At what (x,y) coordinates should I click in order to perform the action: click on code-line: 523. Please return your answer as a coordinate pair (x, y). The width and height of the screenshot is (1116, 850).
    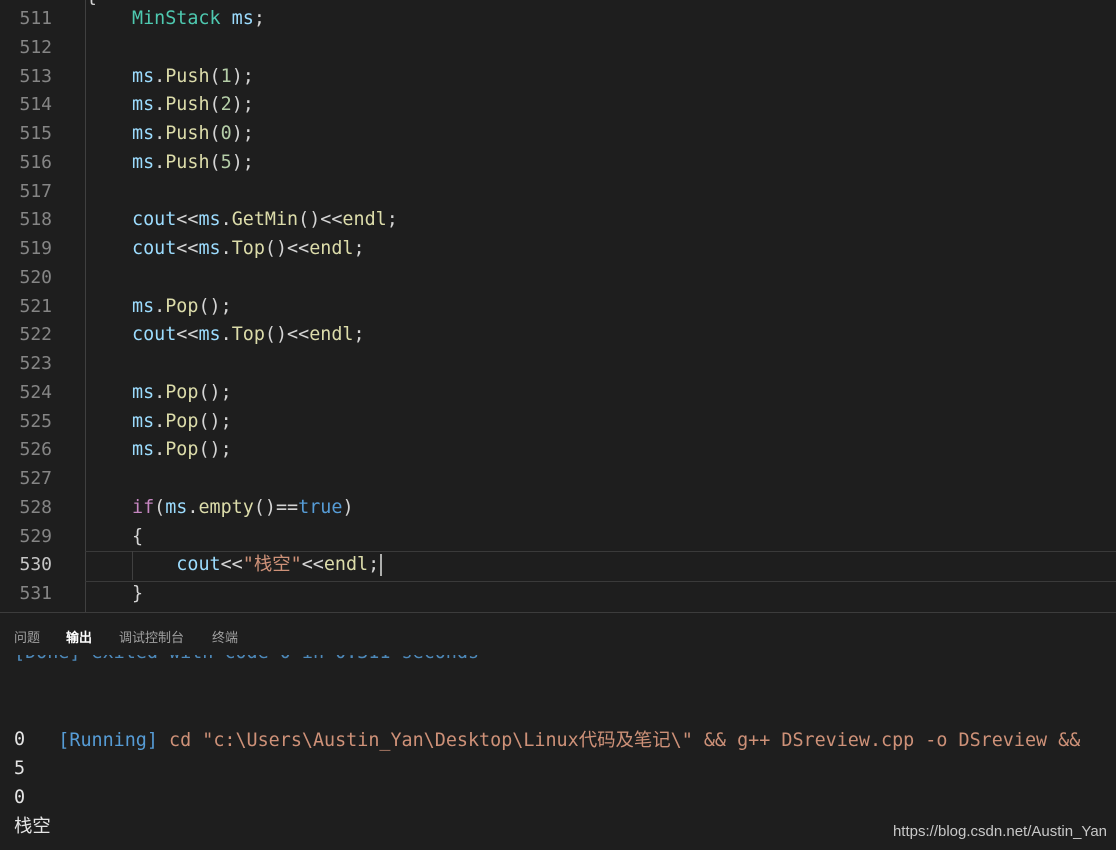
    Looking at the image, I should click on (558, 364).